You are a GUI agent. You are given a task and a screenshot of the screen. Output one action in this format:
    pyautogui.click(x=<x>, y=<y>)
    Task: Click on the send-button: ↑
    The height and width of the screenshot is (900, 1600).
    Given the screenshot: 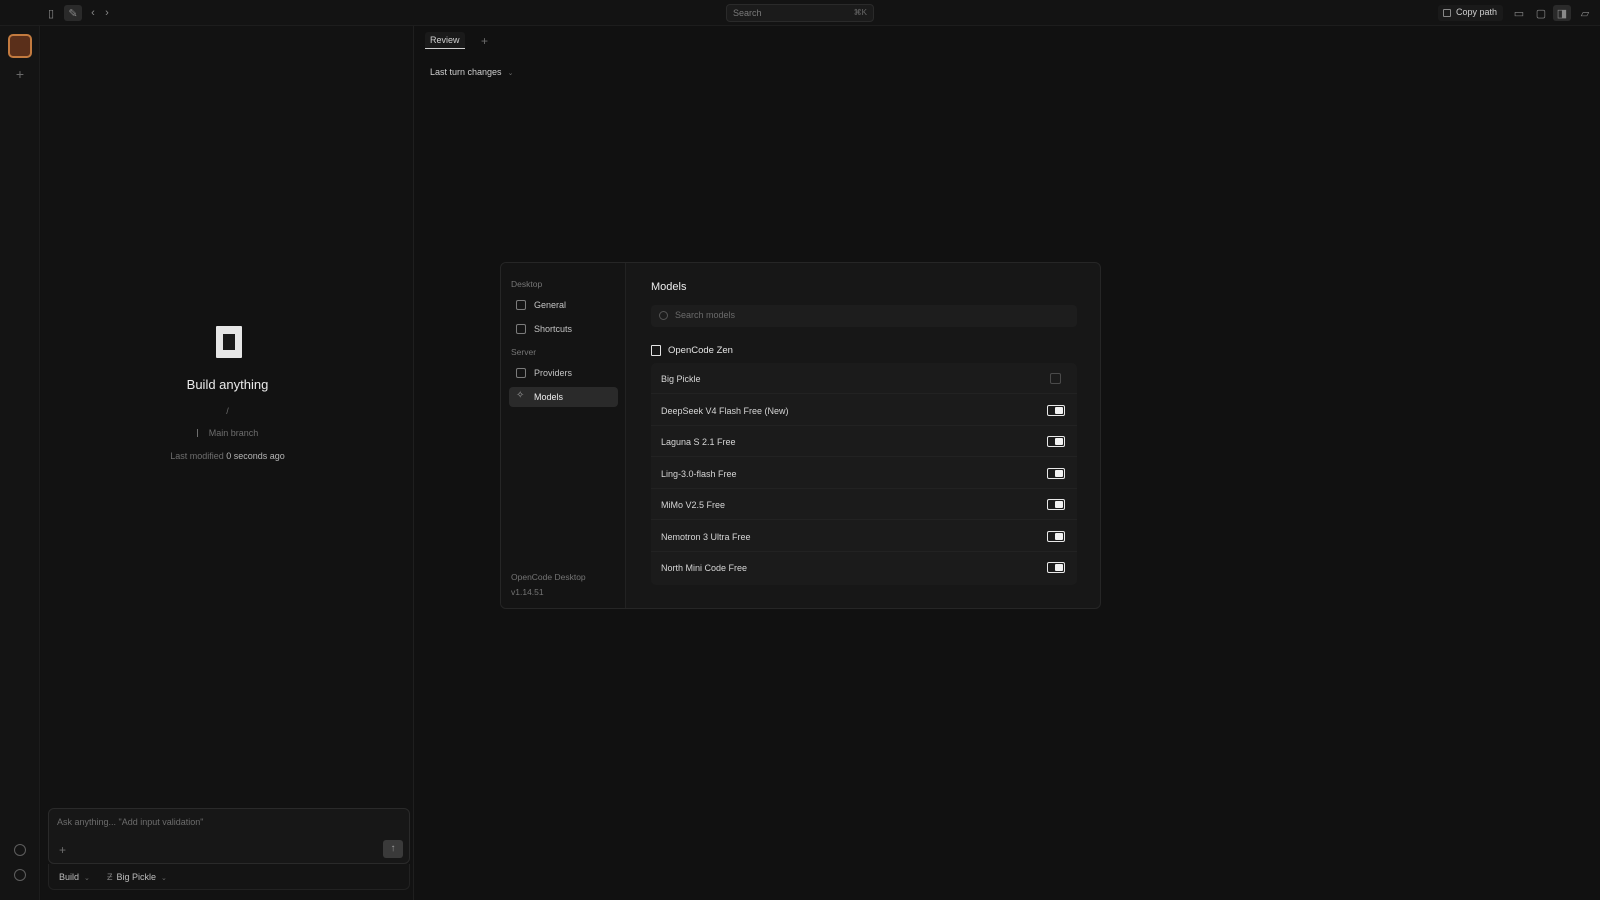 What is the action you would take?
    pyautogui.click(x=393, y=849)
    